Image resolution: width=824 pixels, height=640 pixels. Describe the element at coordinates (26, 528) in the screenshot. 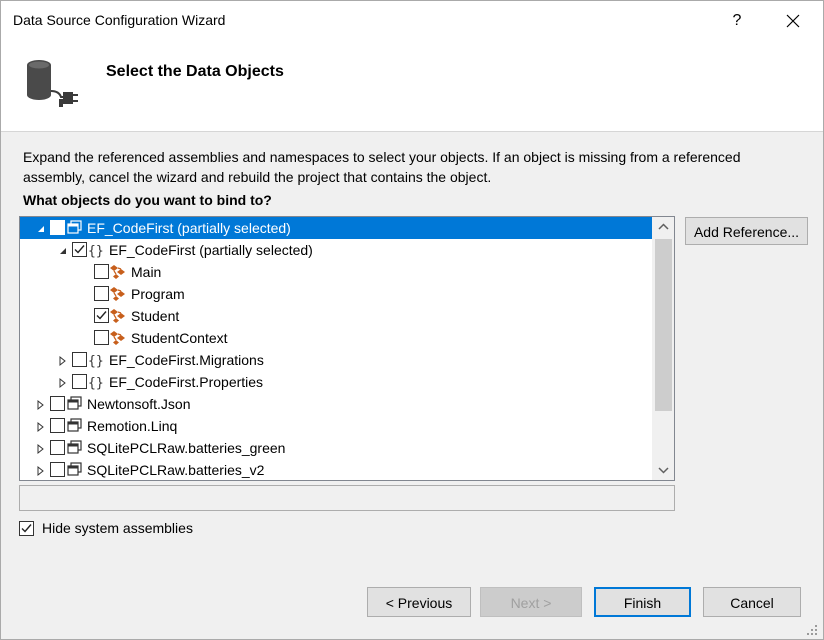

I see `hide-system-assemblies-checkbox` at that location.